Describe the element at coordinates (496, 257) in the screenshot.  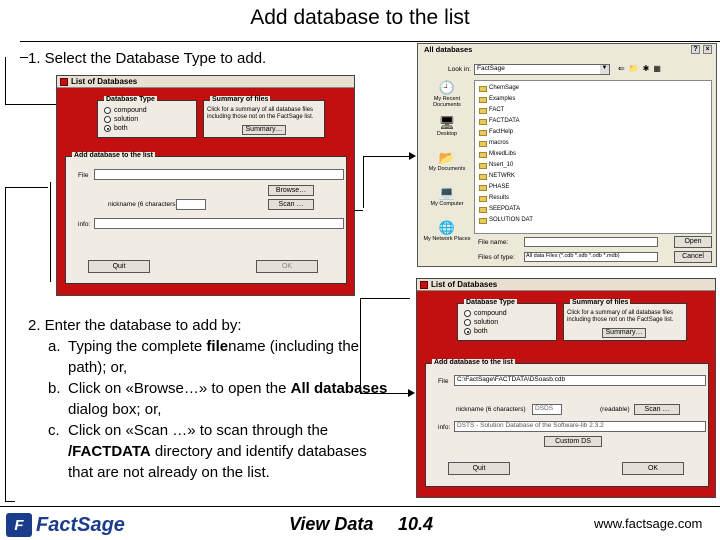
I see `files-of-type-label: Files of type:` at that location.